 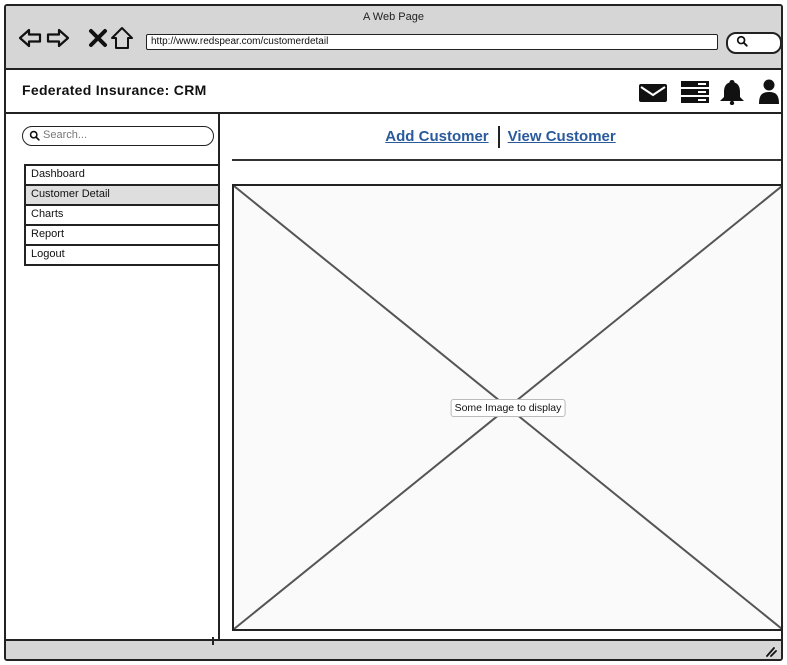 I want to click on browser-search-button, so click(x=753, y=43).